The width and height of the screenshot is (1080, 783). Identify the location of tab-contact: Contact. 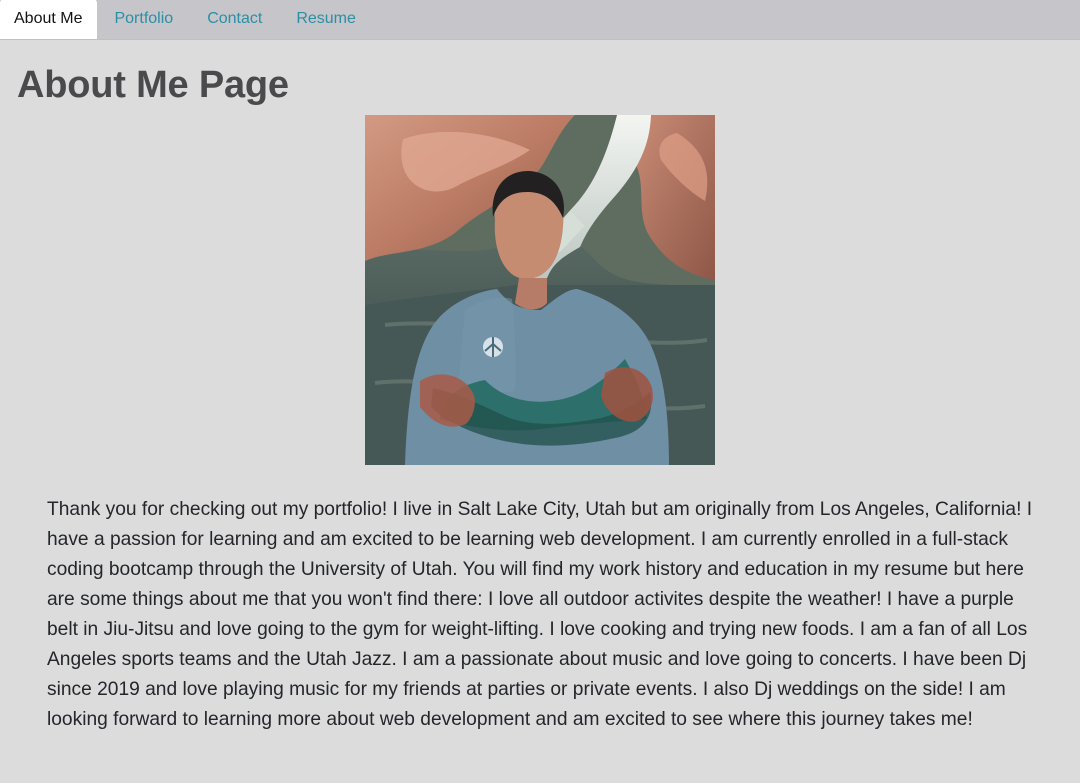
(234, 19).